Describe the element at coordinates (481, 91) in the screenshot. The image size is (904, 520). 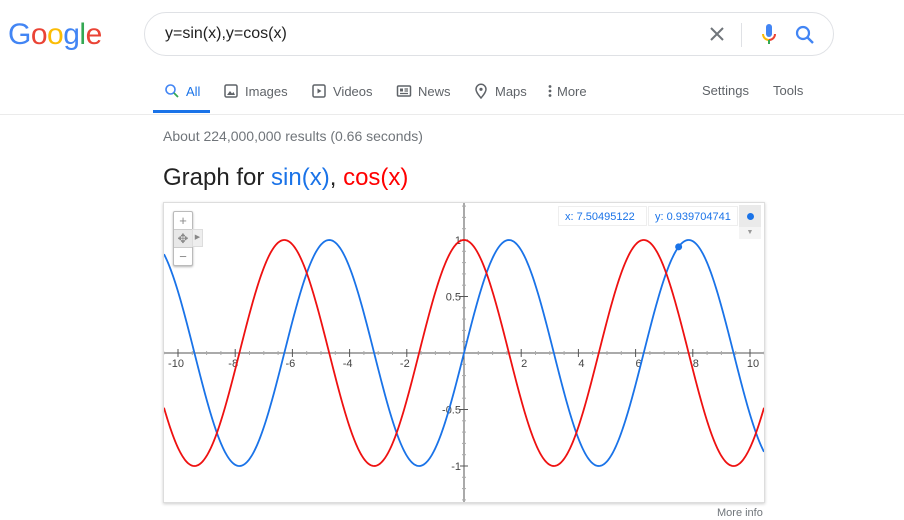
I see `map-pin-icon` at that location.